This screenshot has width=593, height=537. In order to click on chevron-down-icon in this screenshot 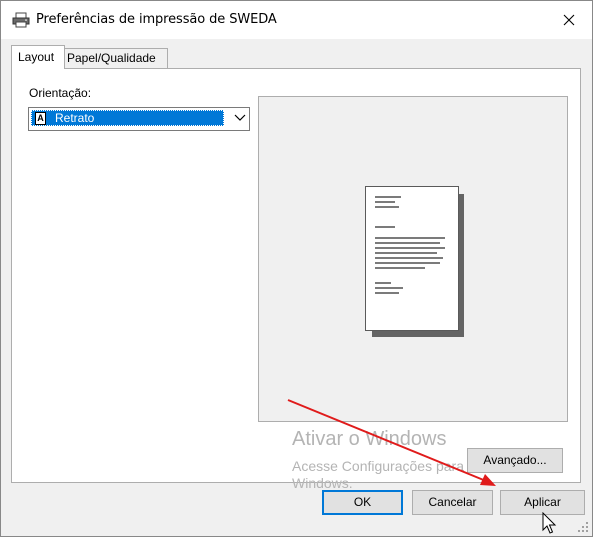, I will do `click(240, 117)`.